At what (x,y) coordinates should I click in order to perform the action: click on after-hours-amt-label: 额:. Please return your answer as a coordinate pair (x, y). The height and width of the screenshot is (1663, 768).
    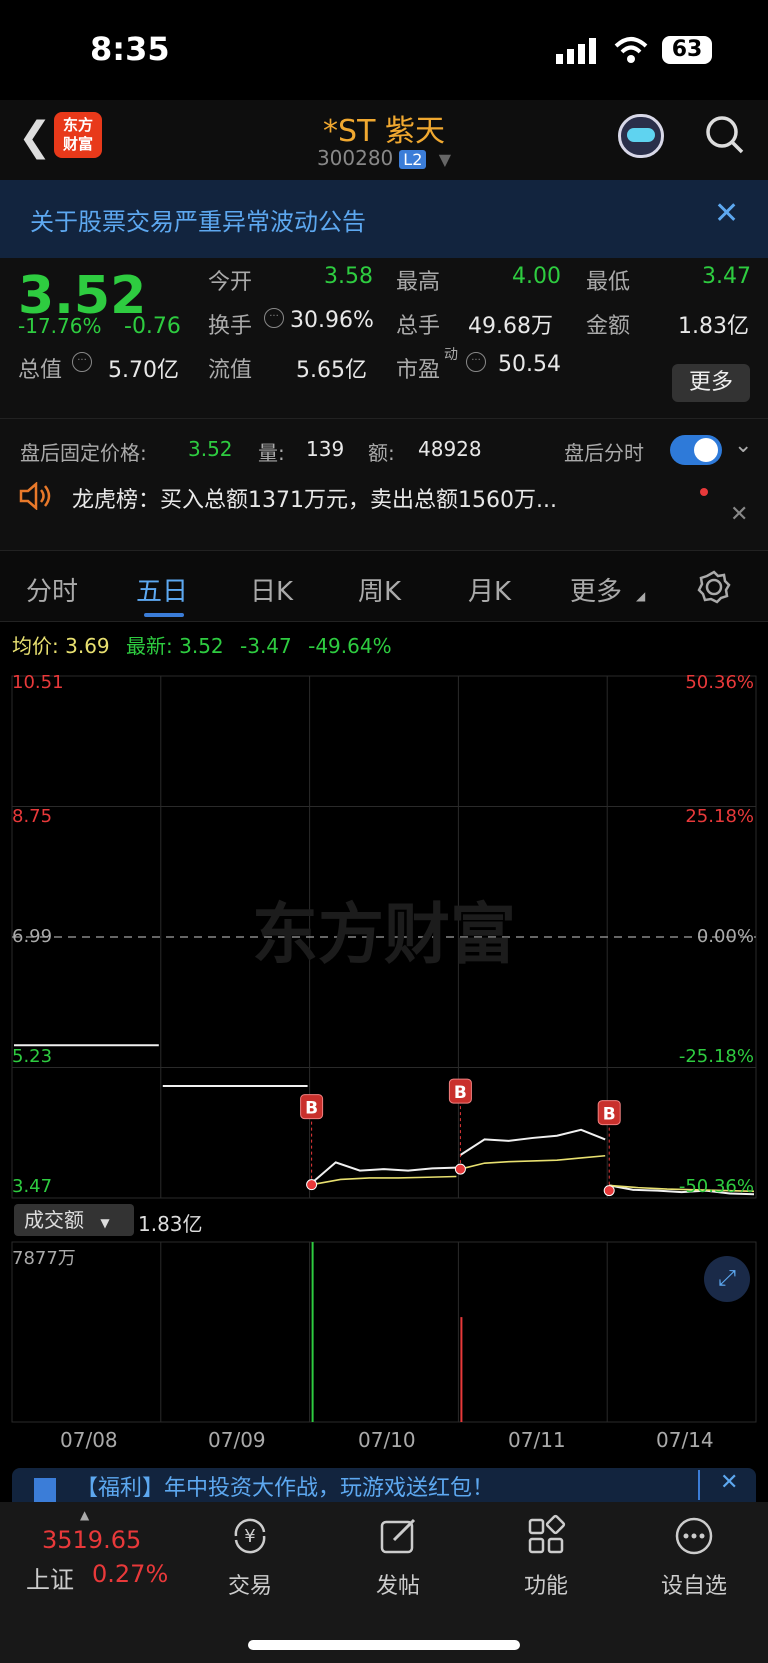
    Looking at the image, I should click on (381, 453).